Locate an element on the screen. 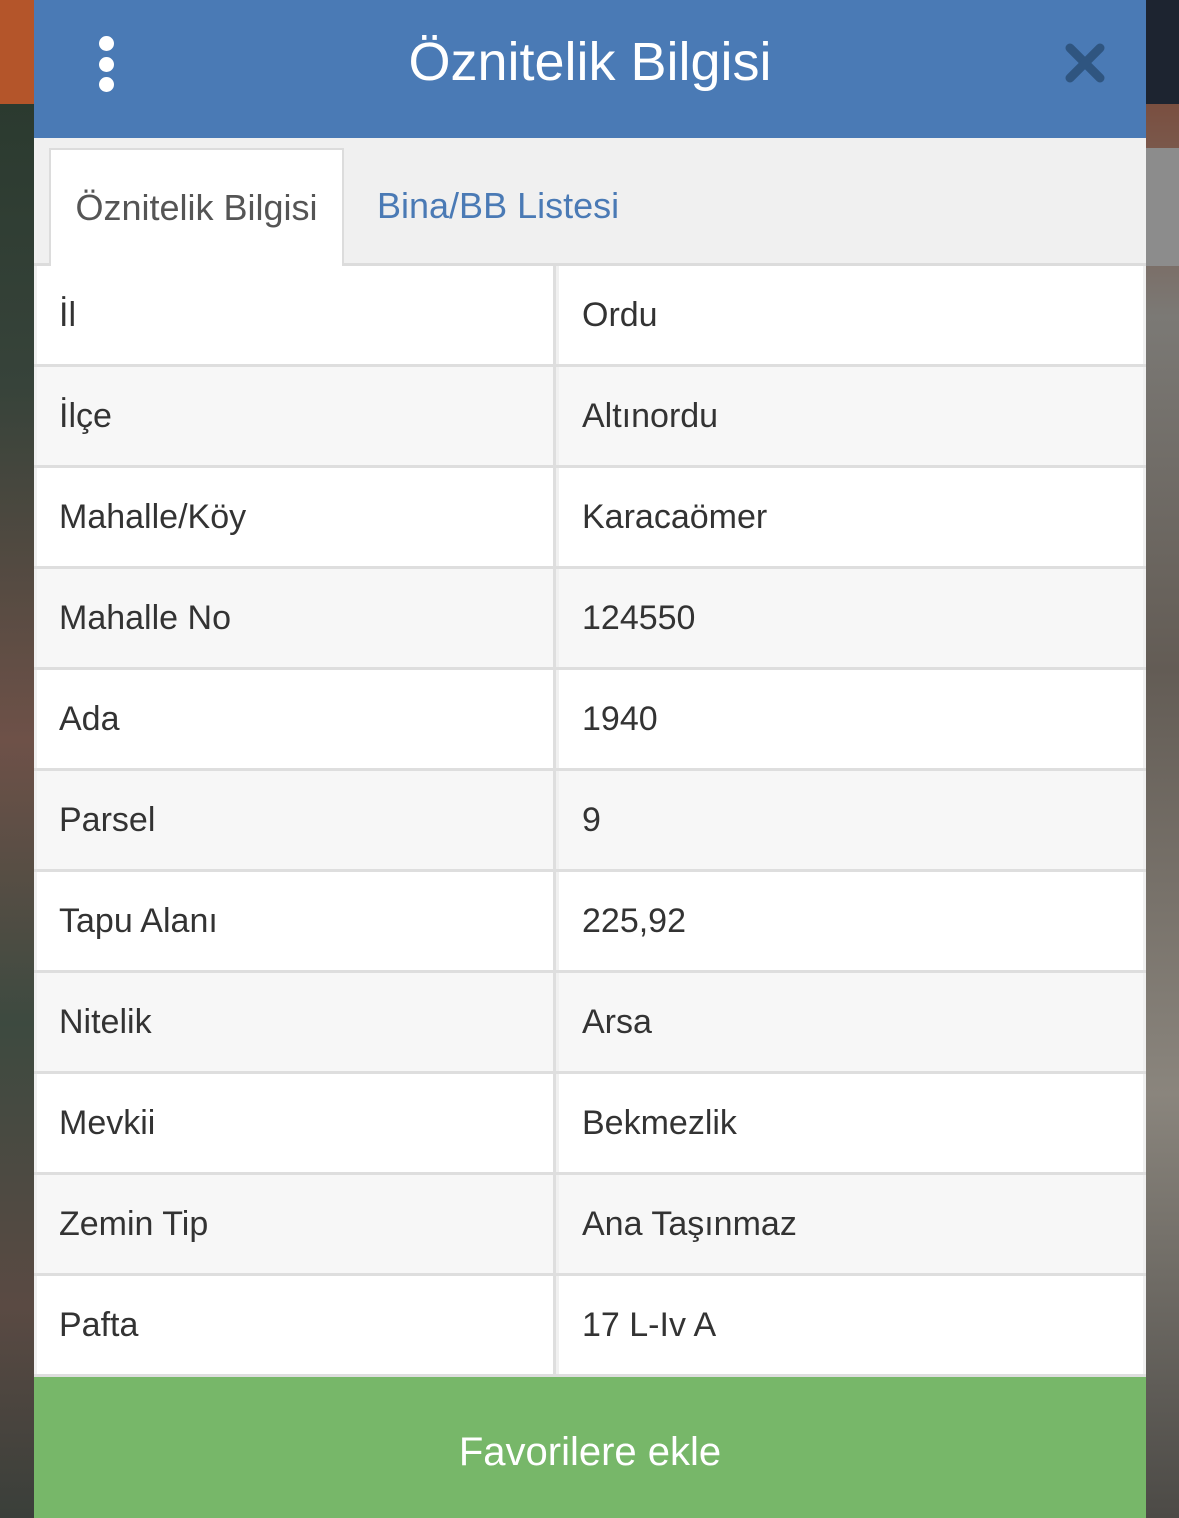 The image size is (1179, 1518). attribute-label: Ada is located at coordinates (296, 719).